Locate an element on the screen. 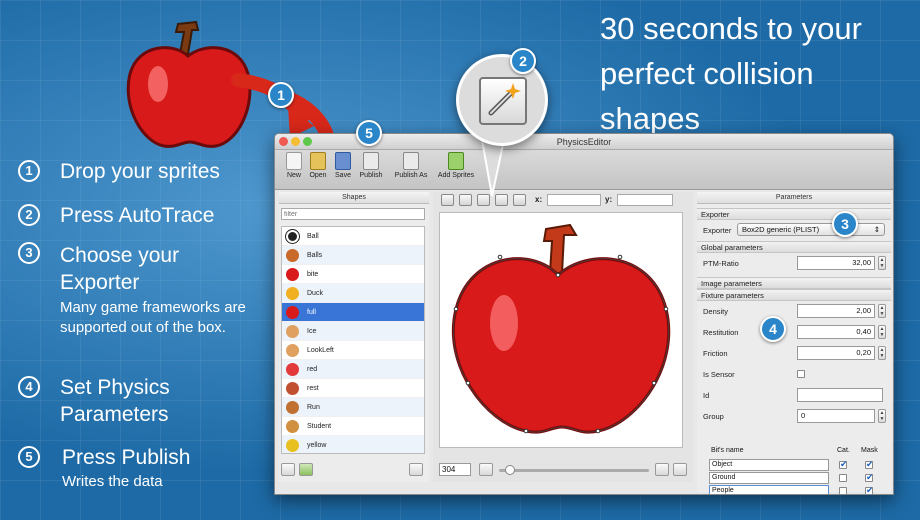  restitution-label: Restitution is located at coordinates (721, 332).